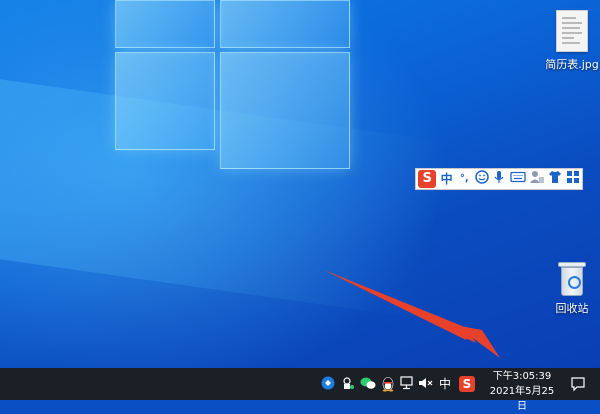 The image size is (600, 414). I want to click on emoji-icon, so click(482, 179).